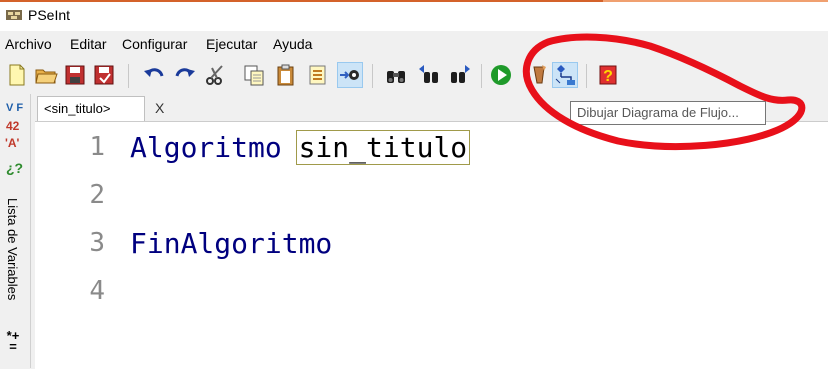 This screenshot has width=828, height=369. Describe the element at coordinates (318, 75) in the screenshot. I see `move-lines-icon` at that location.